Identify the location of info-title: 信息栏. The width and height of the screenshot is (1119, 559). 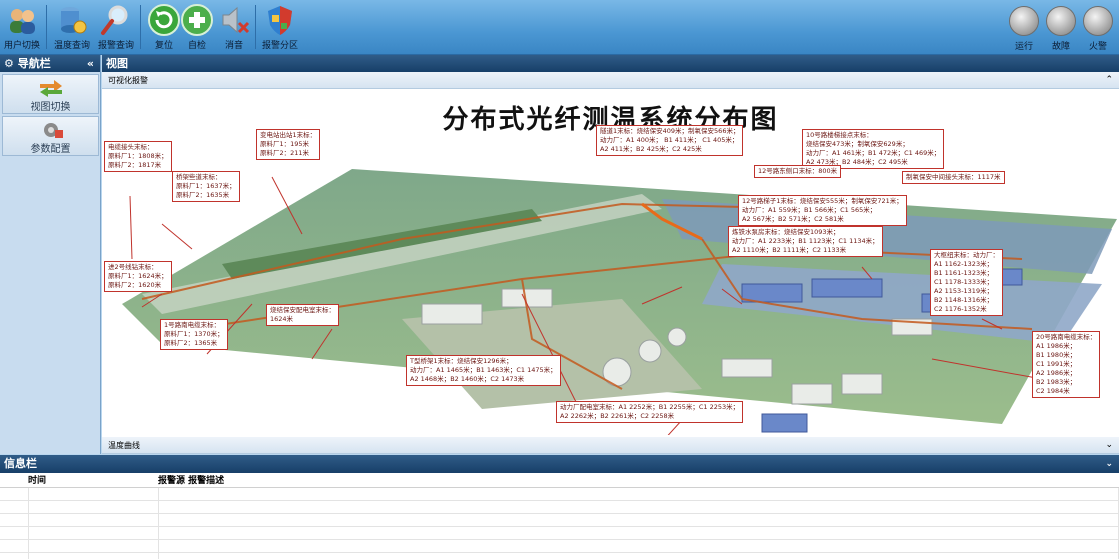
(20, 463).